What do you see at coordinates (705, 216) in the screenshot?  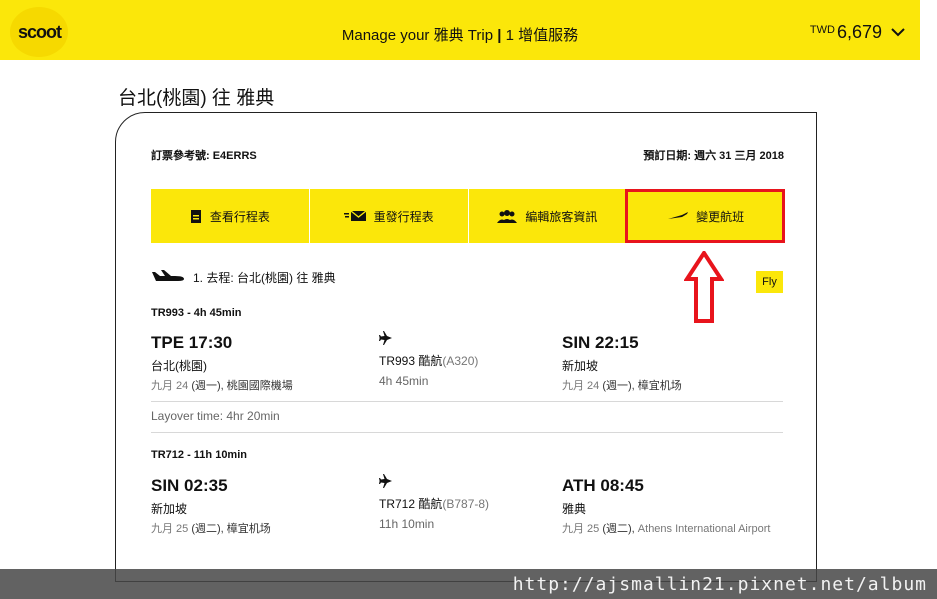 I see `red-highlight-box` at bounding box center [705, 216].